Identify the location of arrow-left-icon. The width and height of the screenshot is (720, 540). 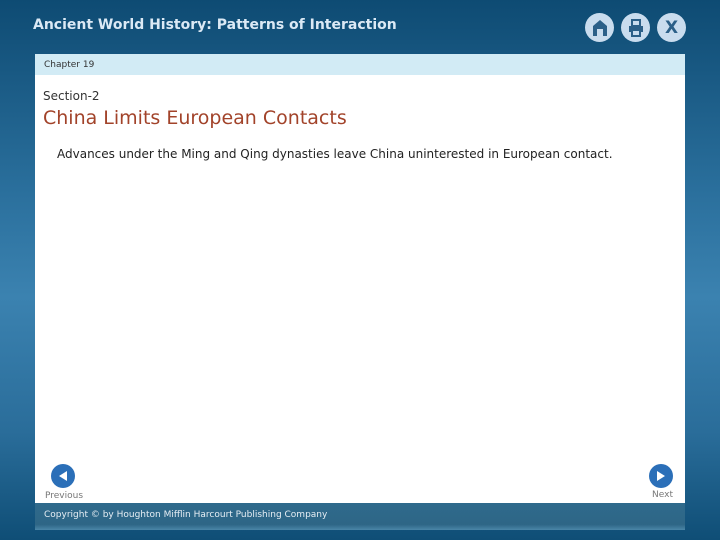
(63, 476).